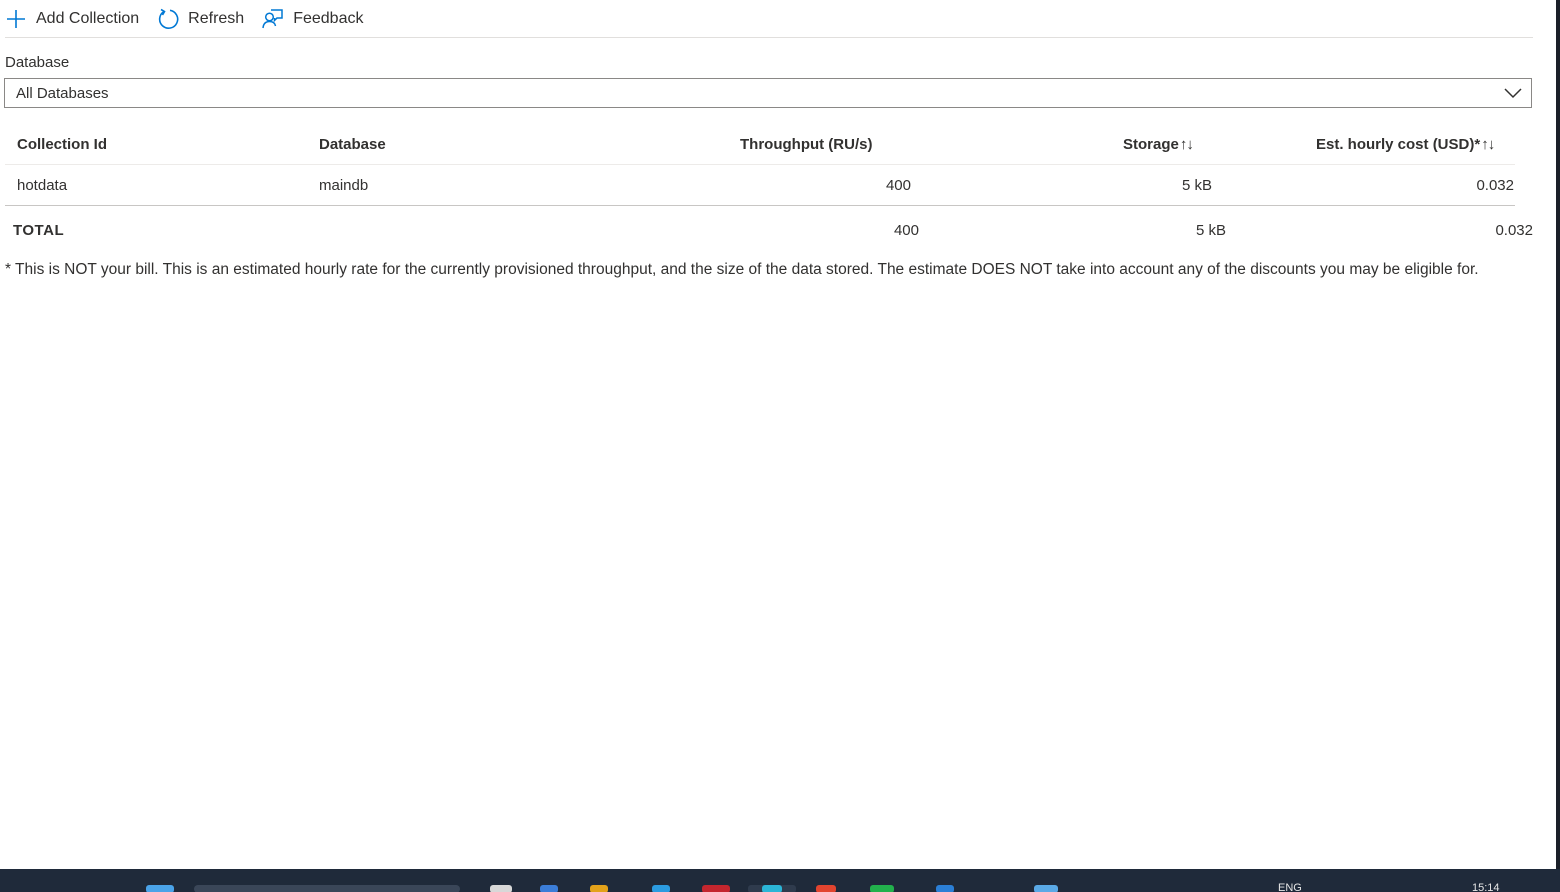 This screenshot has width=1560, height=892. What do you see at coordinates (327, 888) in the screenshot?
I see `taskbar-search` at bounding box center [327, 888].